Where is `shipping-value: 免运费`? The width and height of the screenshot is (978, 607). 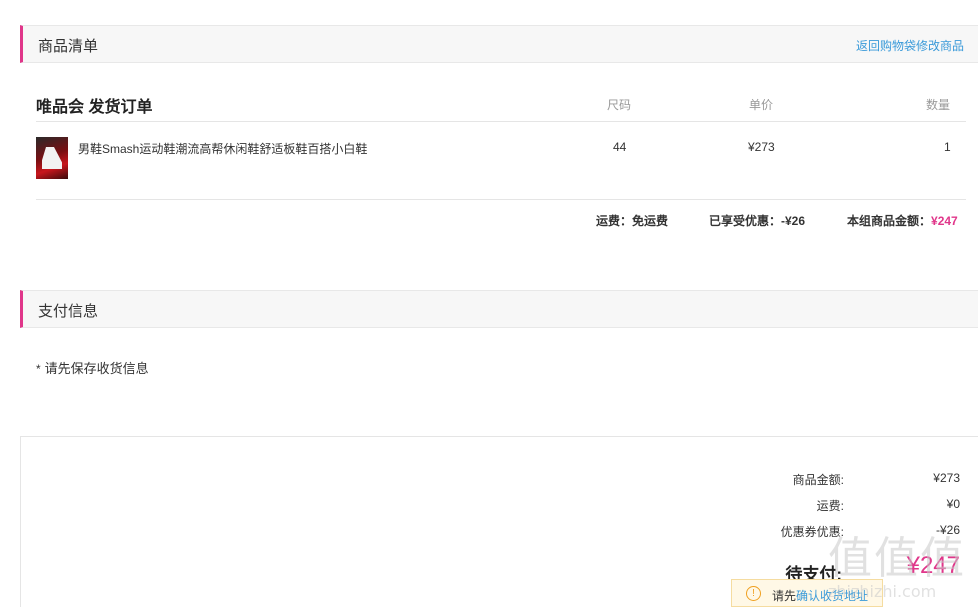
shipping-value: 免运费 is located at coordinates (650, 221).